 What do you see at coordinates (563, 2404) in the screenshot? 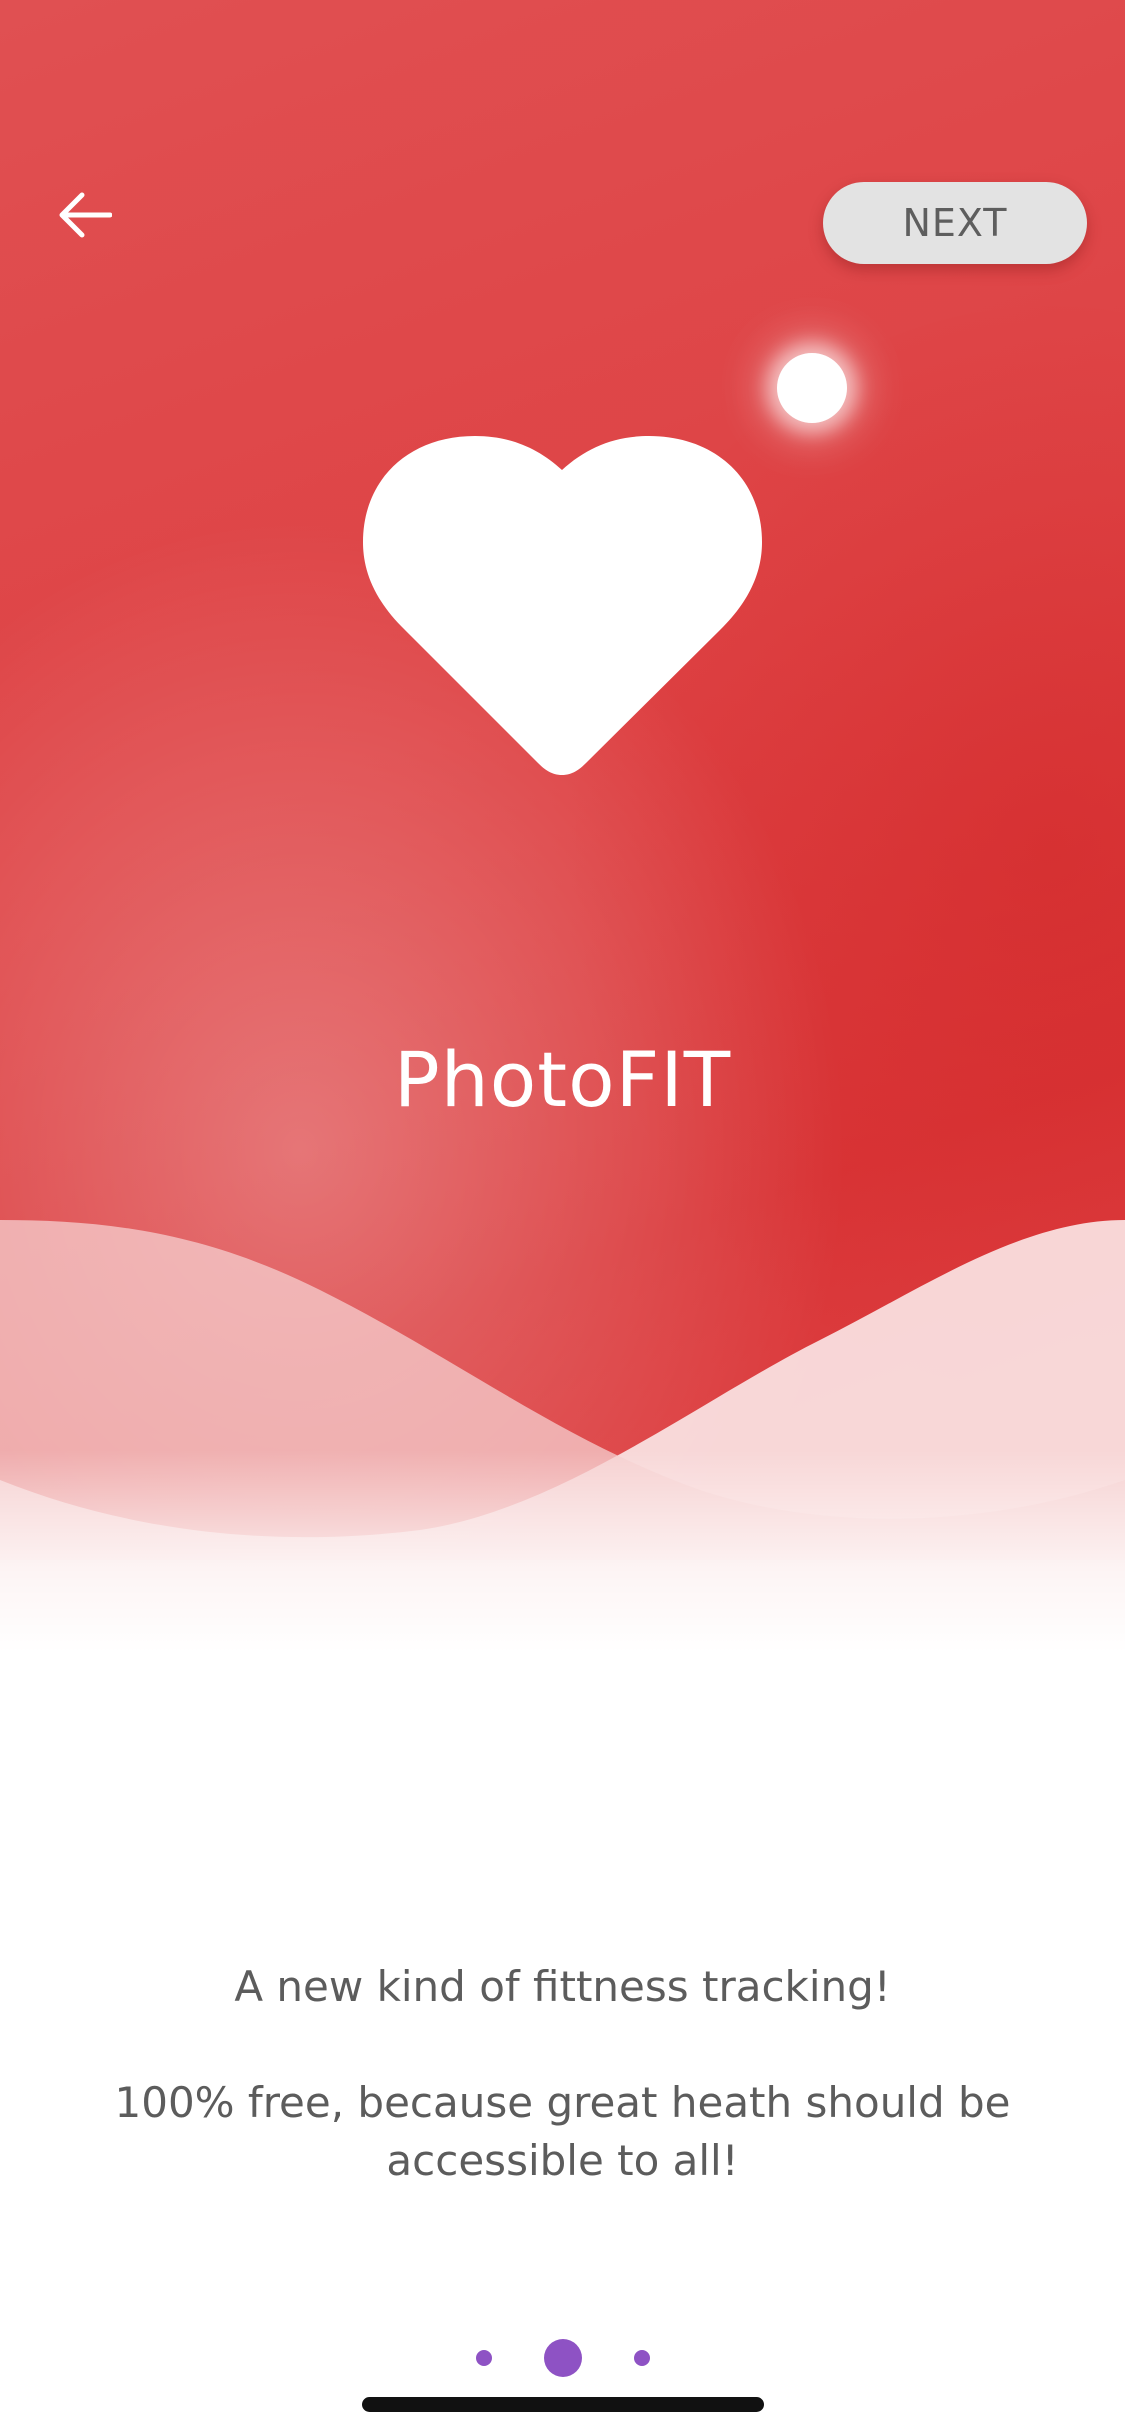
I see `home-indicator` at bounding box center [563, 2404].